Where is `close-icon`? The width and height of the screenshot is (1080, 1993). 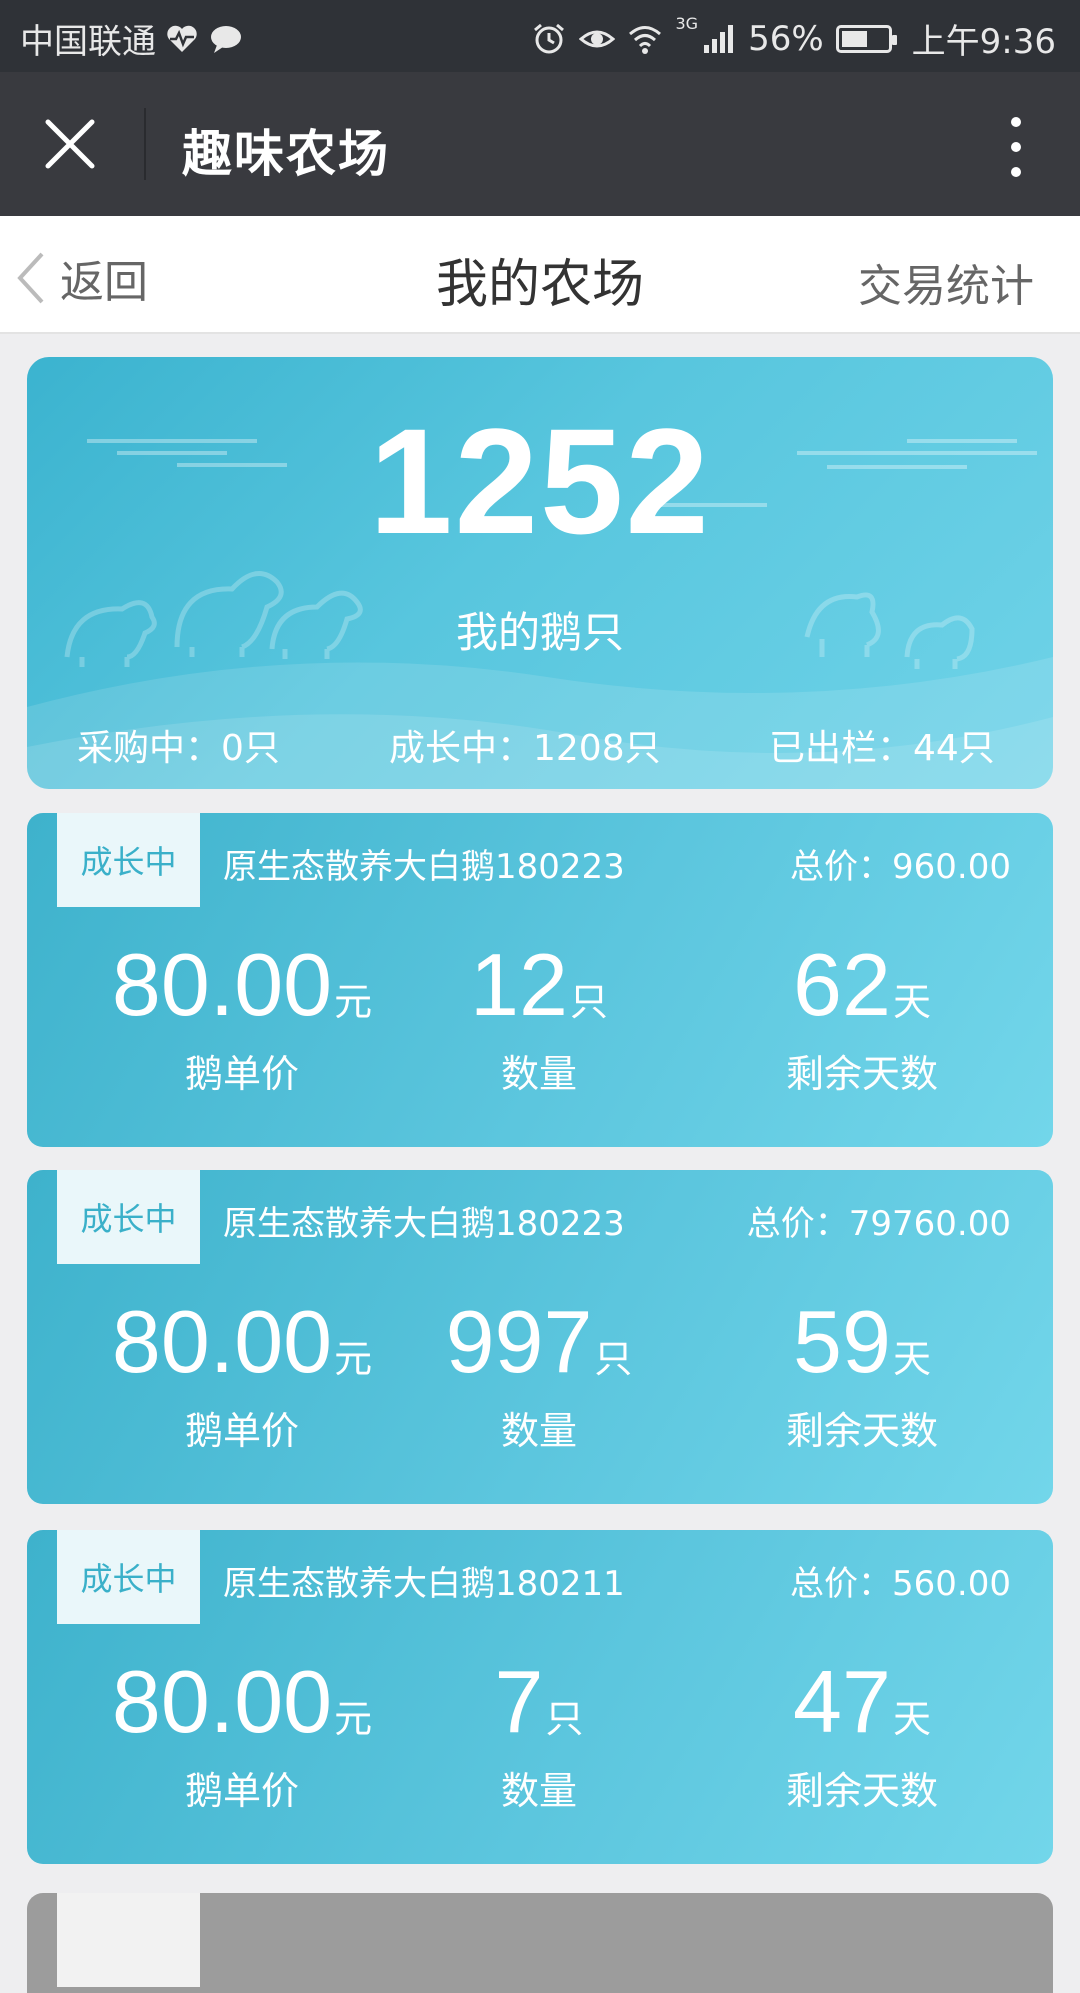 close-icon is located at coordinates (70, 144).